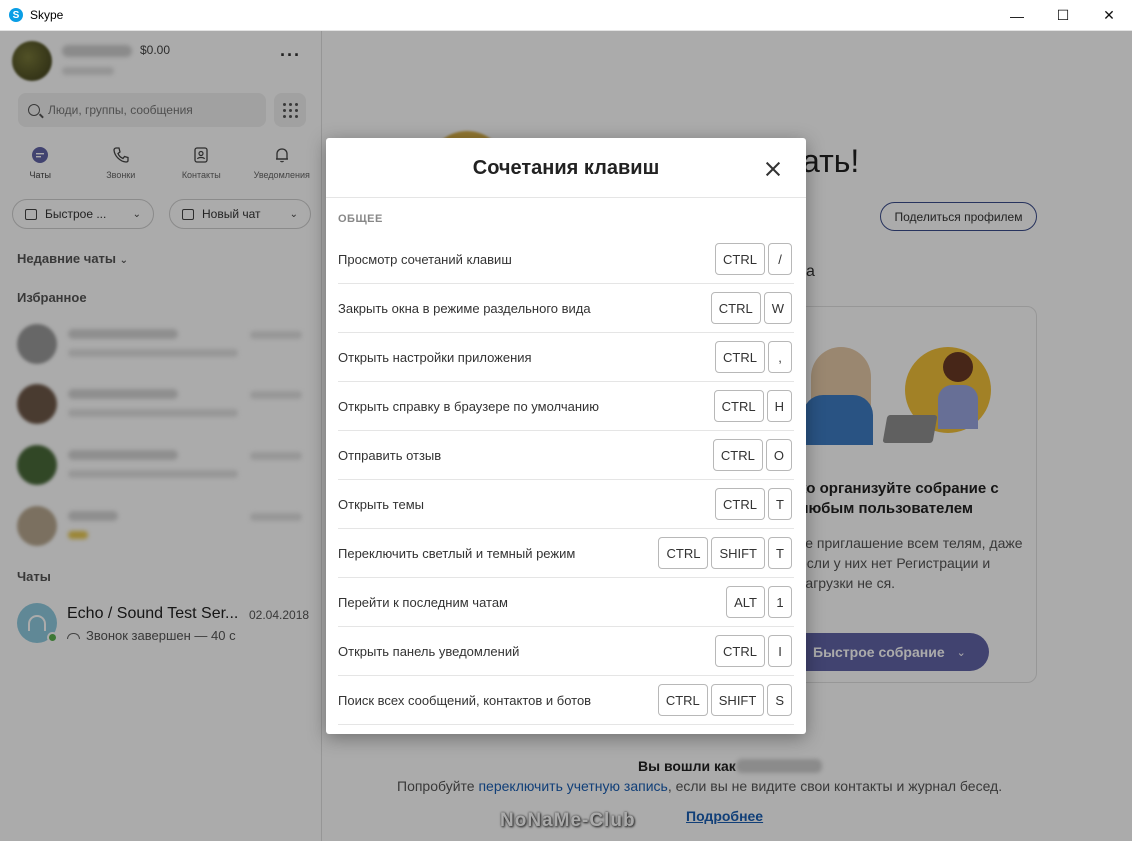 Image resolution: width=1132 pixels, height=841 pixels. Describe the element at coordinates (566, 602) in the screenshot. I see `shortcut-row: Перейти к последним чатам ALT 1` at that location.